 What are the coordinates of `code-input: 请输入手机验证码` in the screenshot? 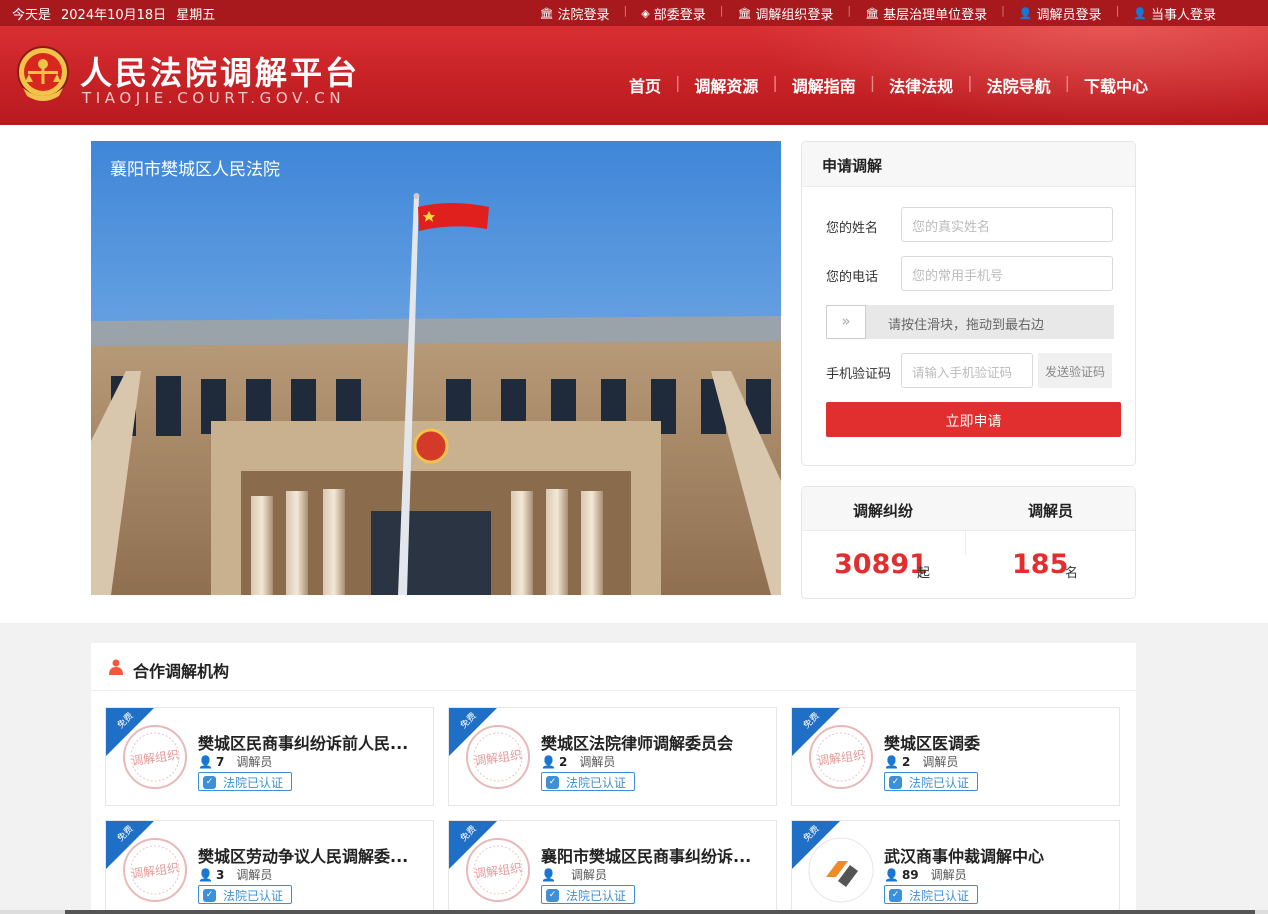 It's located at (967, 370).